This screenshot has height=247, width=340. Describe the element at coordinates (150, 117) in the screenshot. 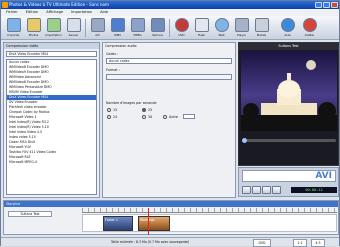

I see `fps-label-30: 30` at that location.